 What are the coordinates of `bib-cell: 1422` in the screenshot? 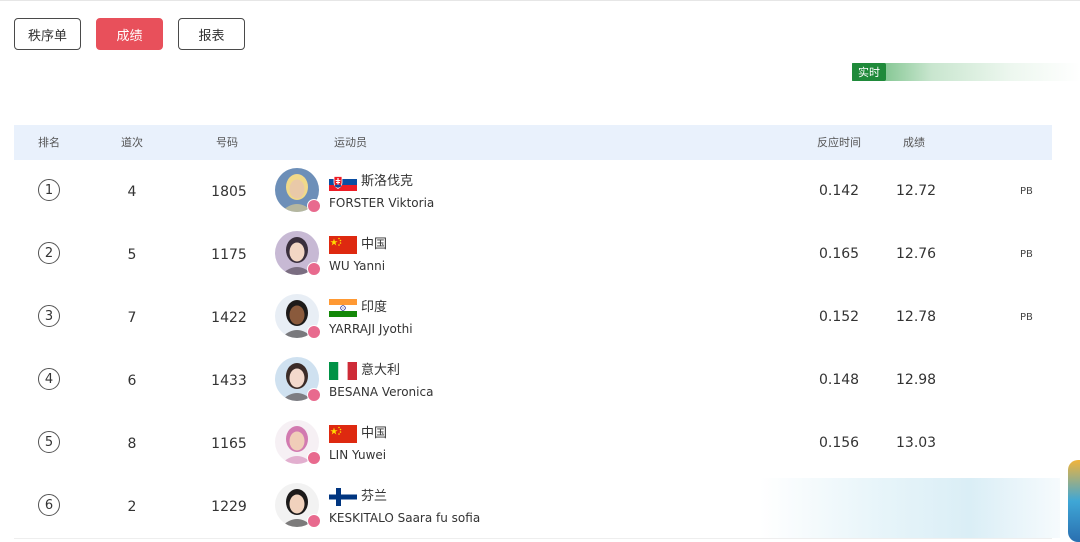 It's located at (229, 317).